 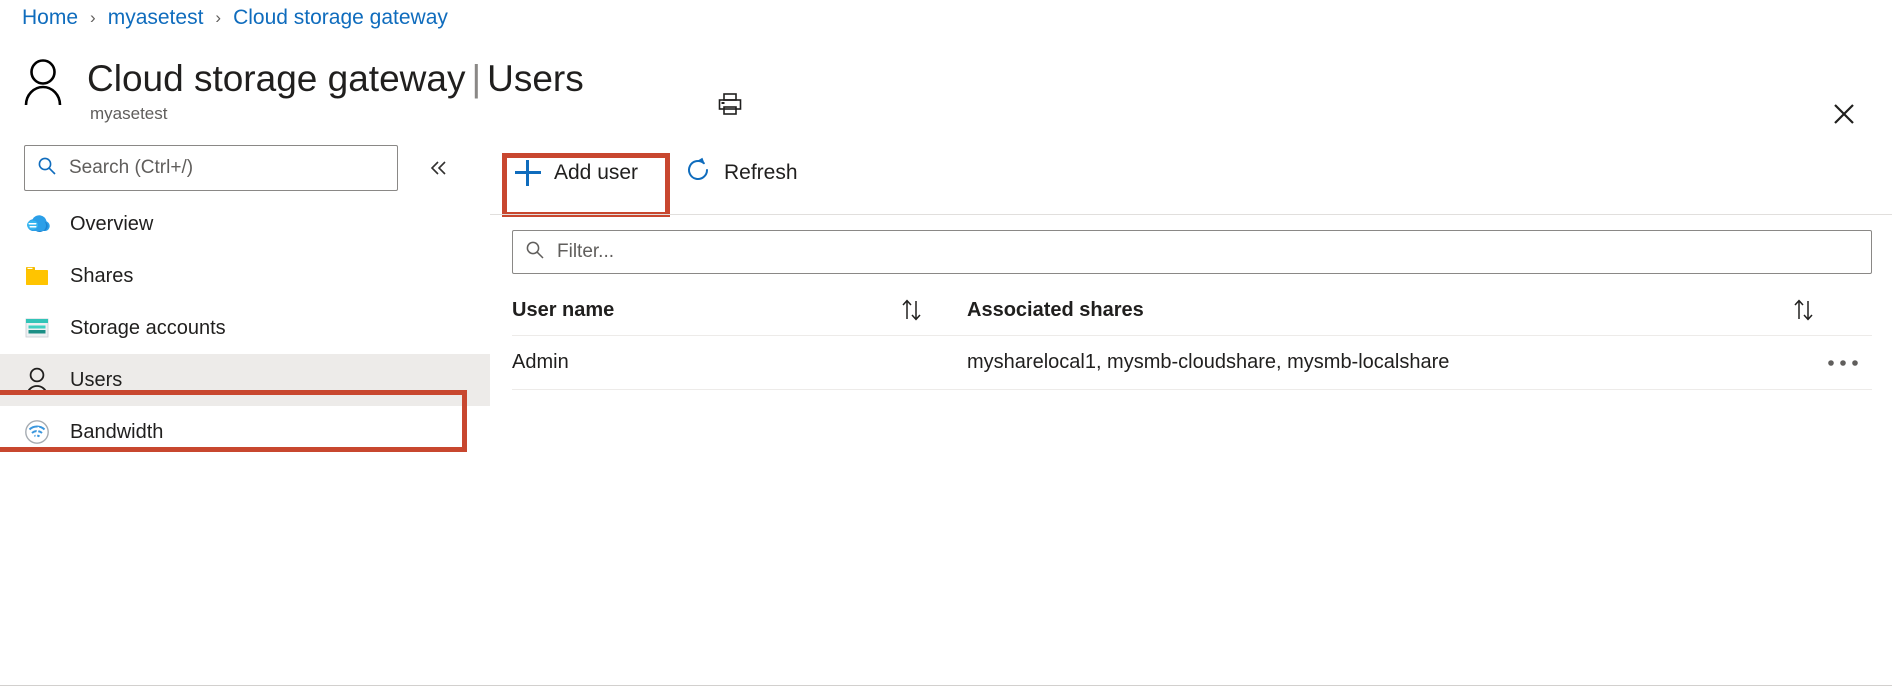 I want to click on sidebar-item-label: Bandwidth, so click(x=117, y=431).